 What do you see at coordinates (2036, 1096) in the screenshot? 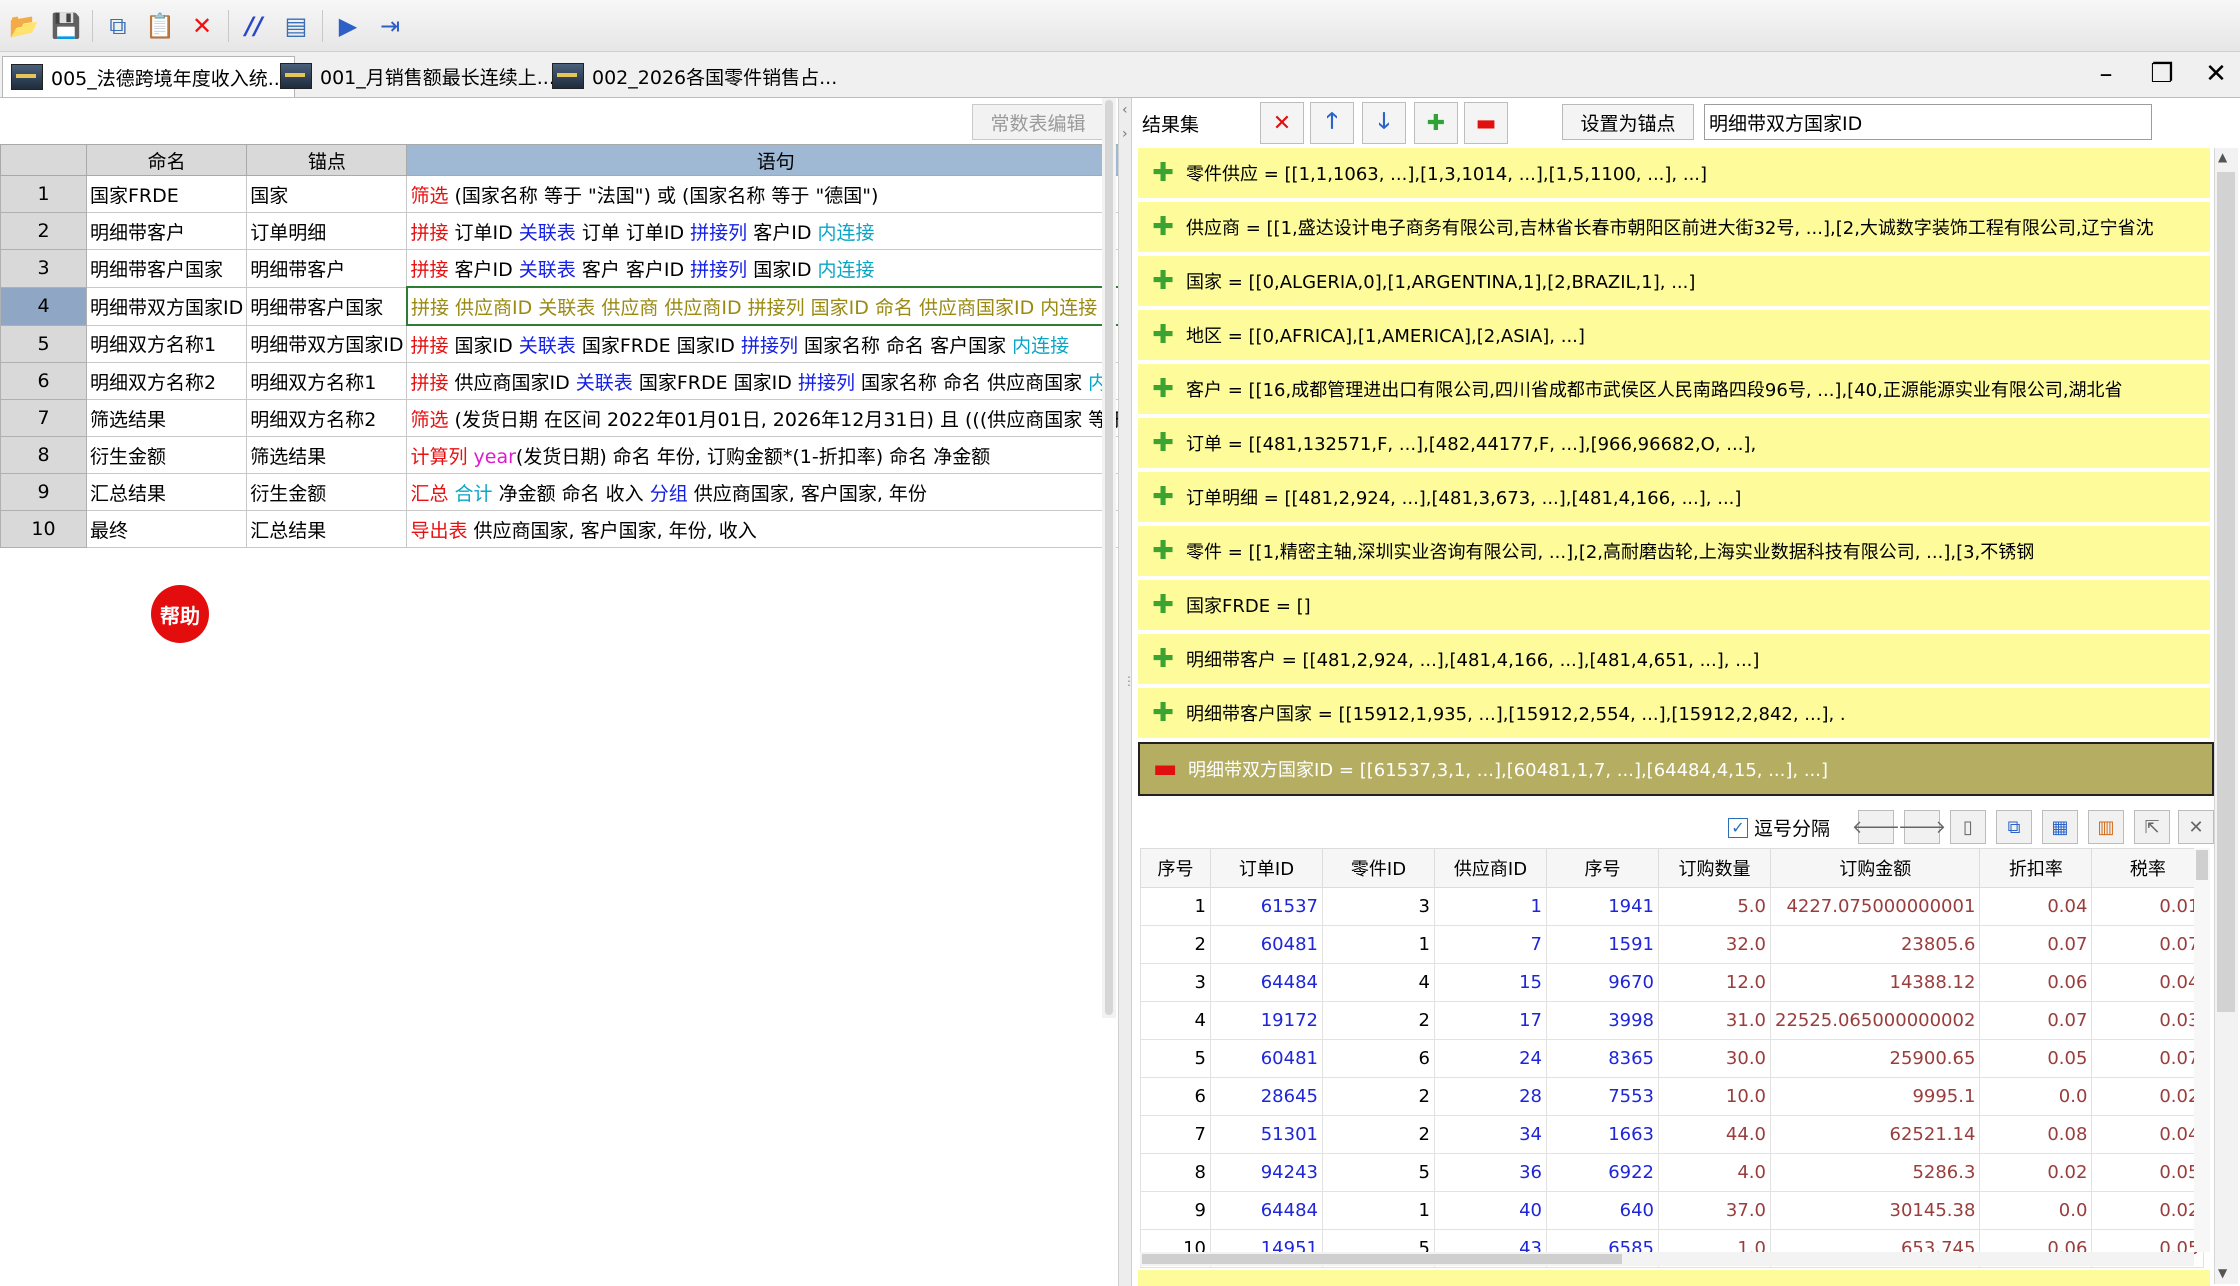
I see `data-cell: 0.0` at bounding box center [2036, 1096].